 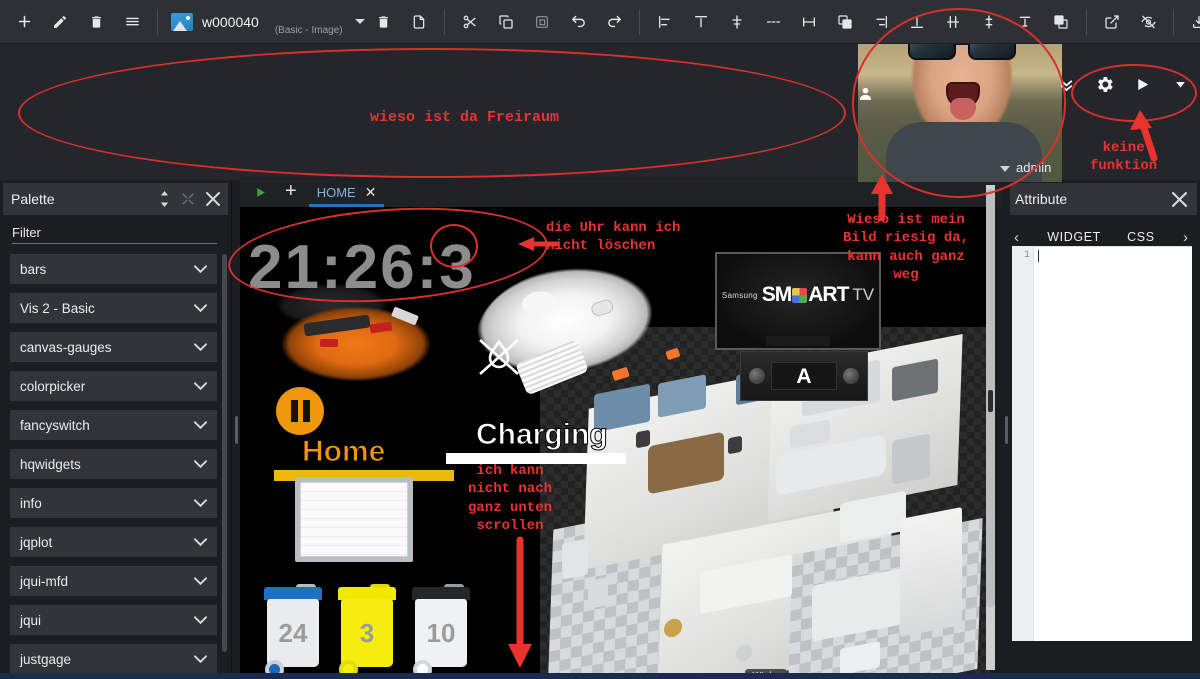 What do you see at coordinates (115, 229) in the screenshot?
I see `palette-filter: Filter` at bounding box center [115, 229].